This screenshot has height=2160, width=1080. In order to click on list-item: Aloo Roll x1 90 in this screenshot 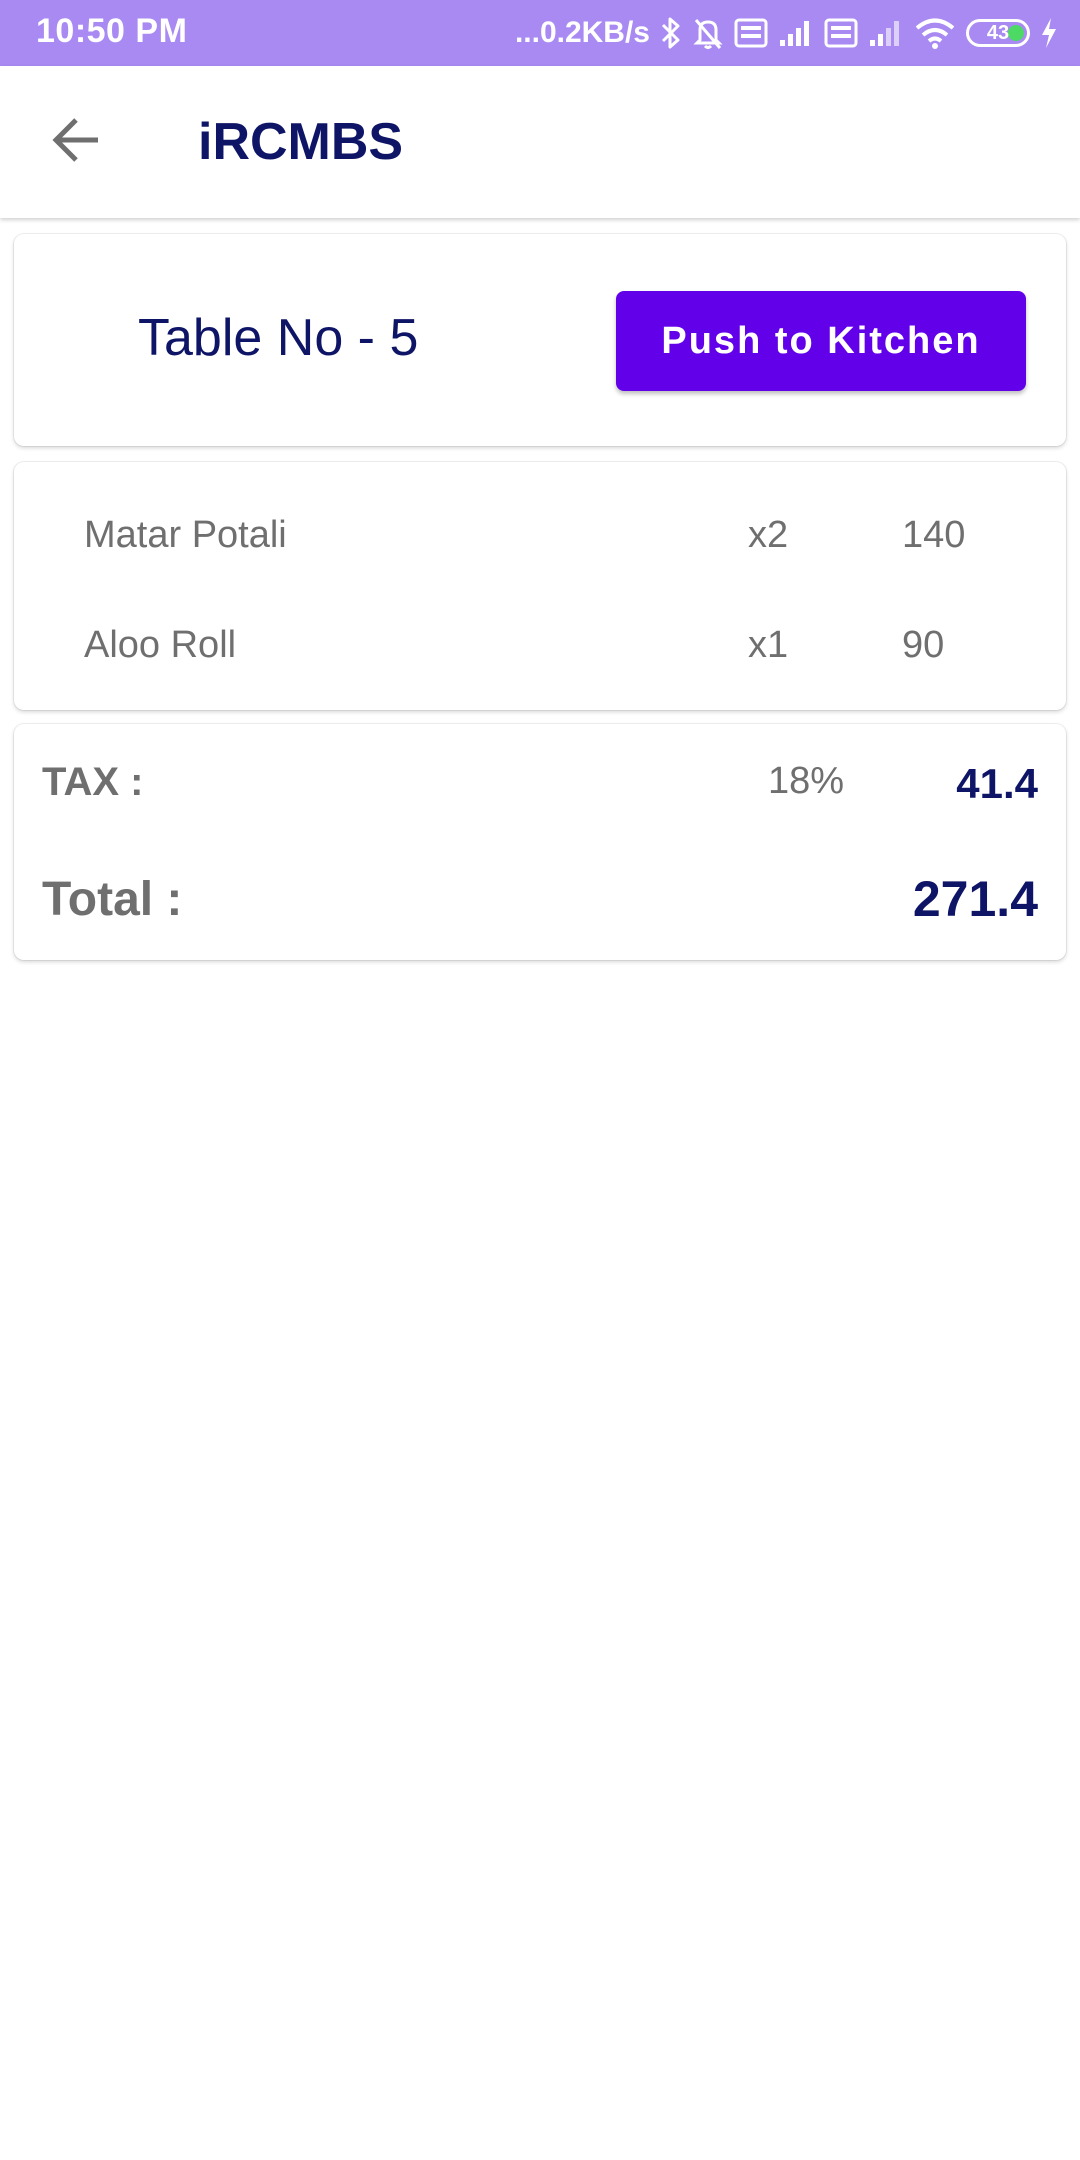, I will do `click(540, 646)`.